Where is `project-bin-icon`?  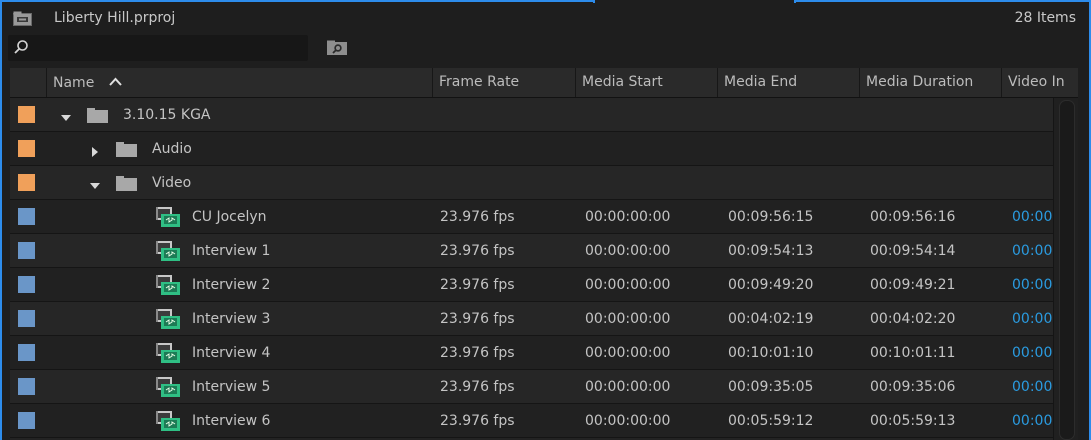 project-bin-icon is located at coordinates (22, 18).